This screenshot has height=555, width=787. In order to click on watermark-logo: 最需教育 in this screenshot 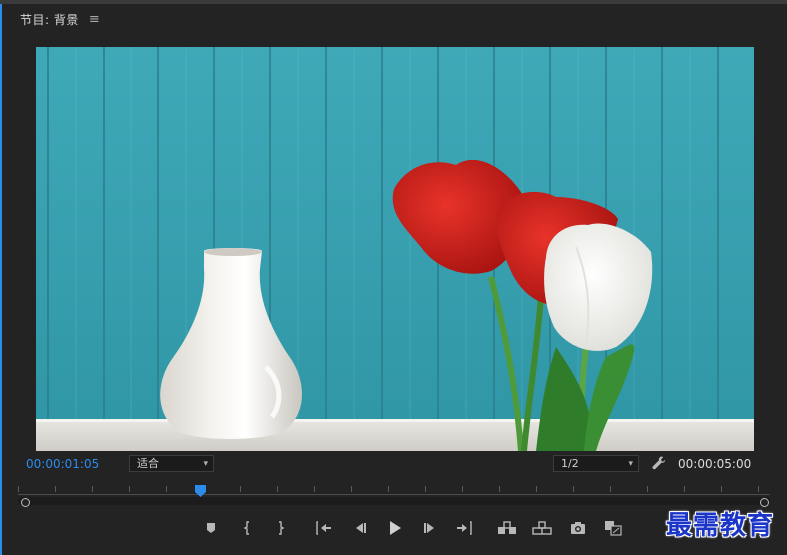, I will do `click(720, 526)`.